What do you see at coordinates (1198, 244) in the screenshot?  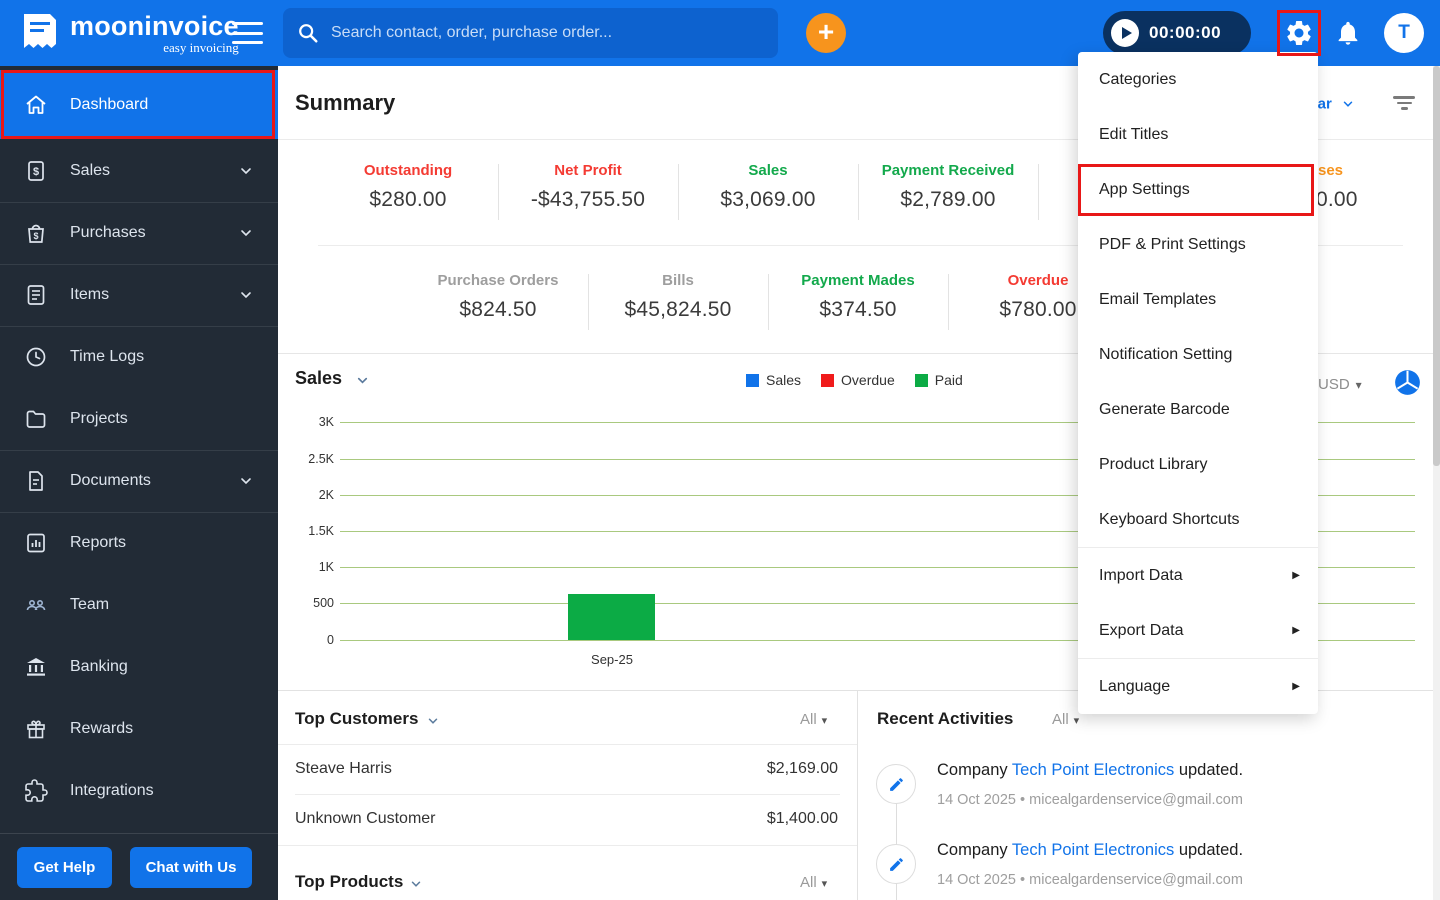 I see `menu-item-pdf-print-settings: PDF & Print Settings` at bounding box center [1198, 244].